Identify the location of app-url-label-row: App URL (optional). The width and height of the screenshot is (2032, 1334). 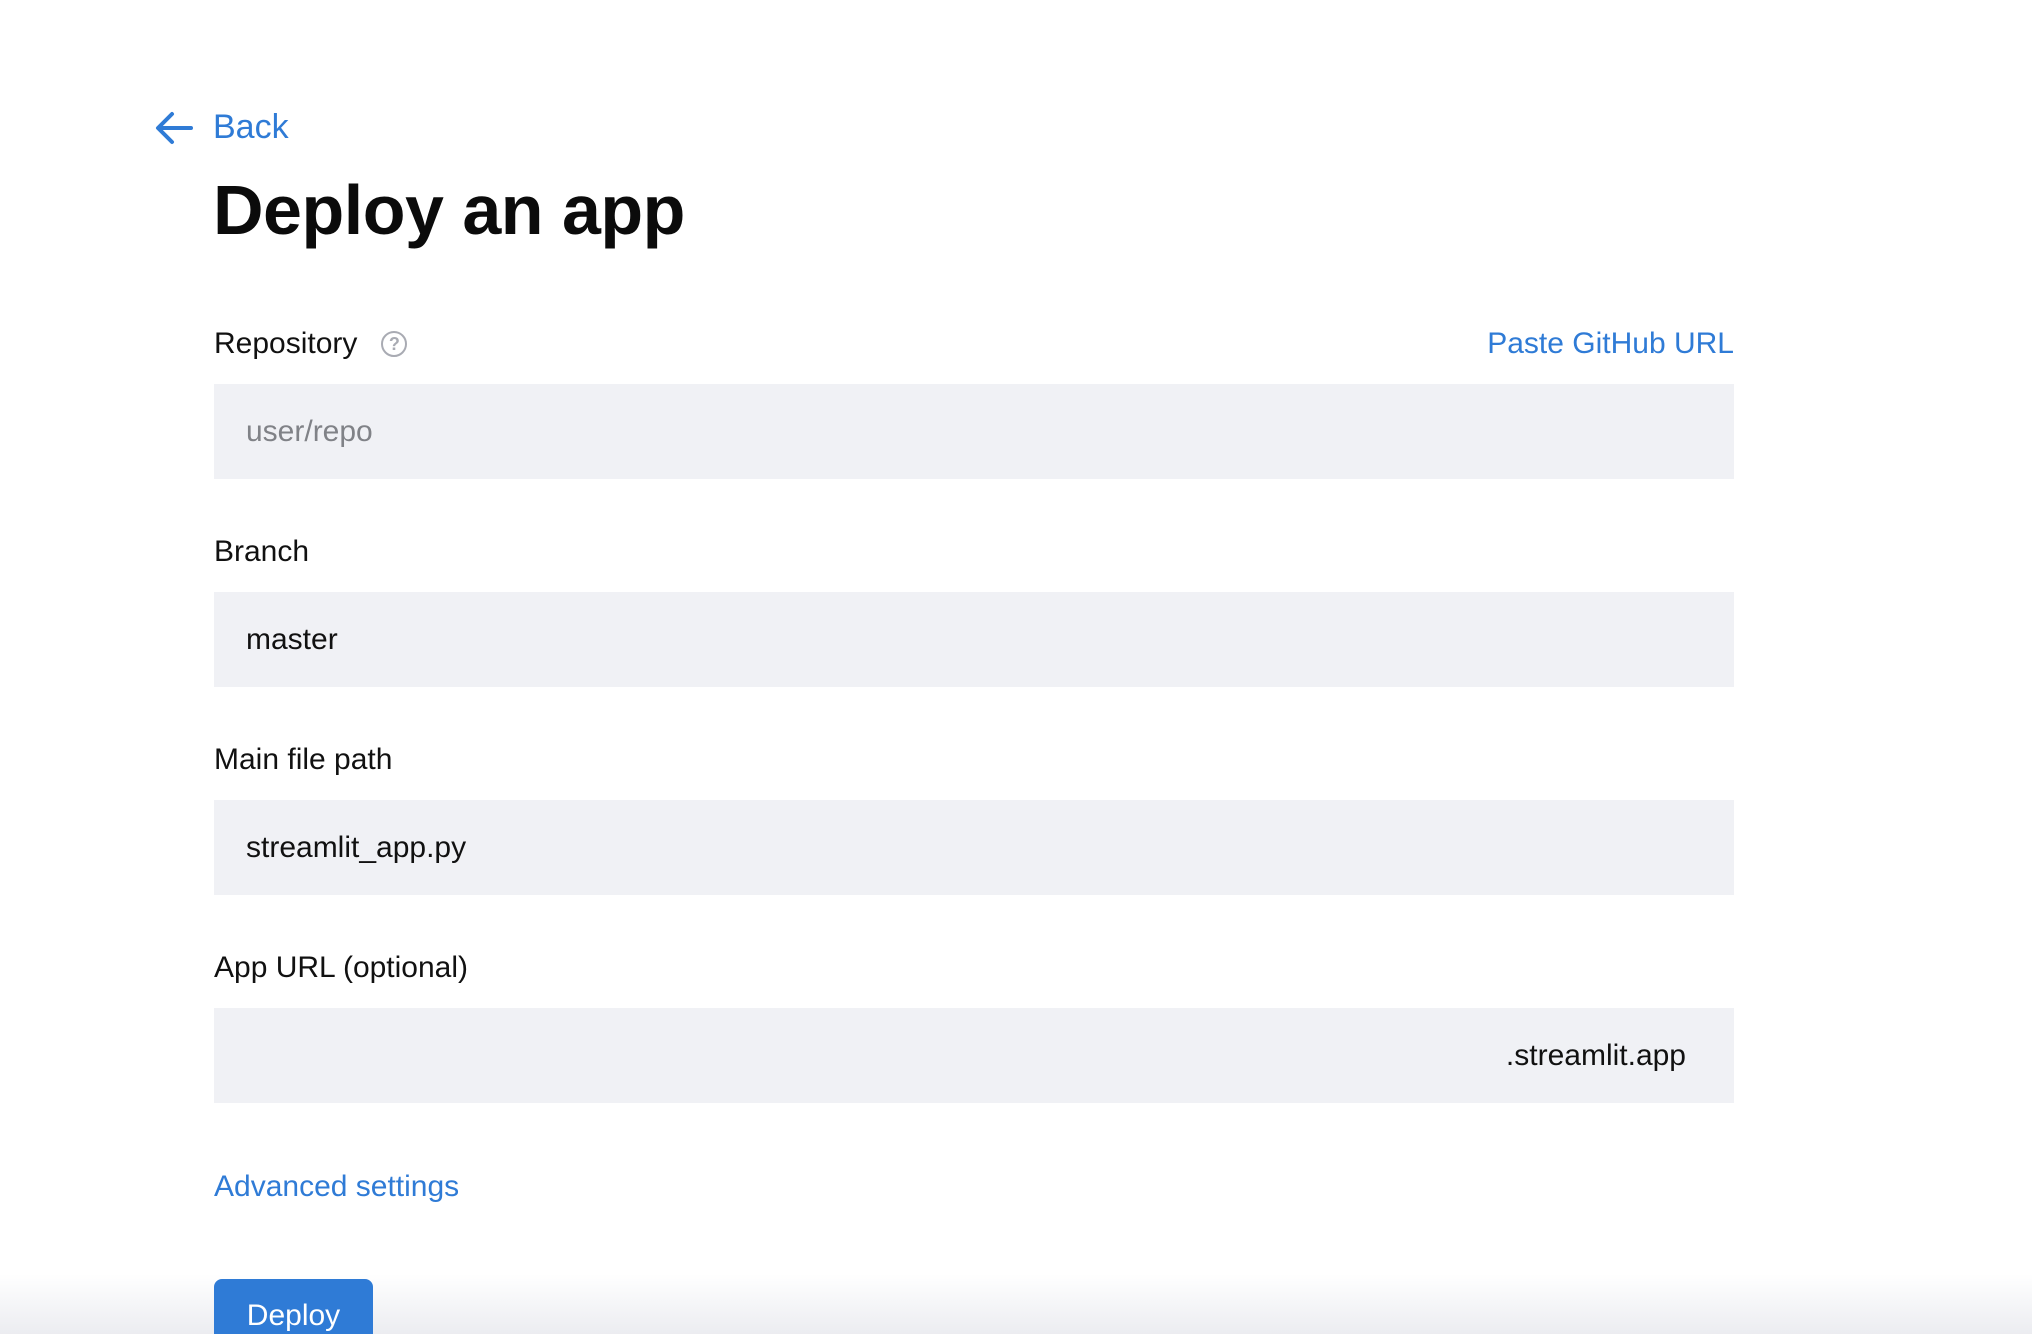
(974, 968).